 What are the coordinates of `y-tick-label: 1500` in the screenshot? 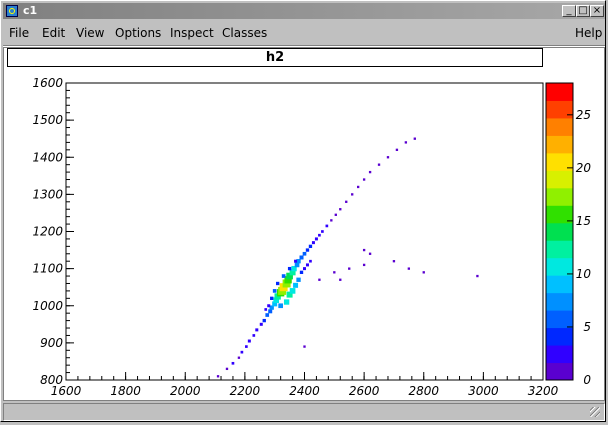 It's located at (47, 120).